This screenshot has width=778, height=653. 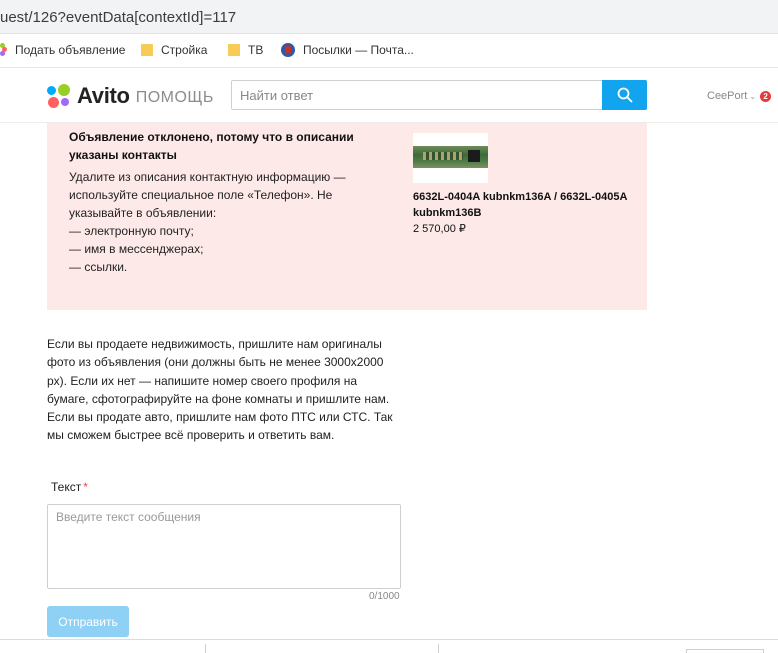 What do you see at coordinates (98, 267) in the screenshot?
I see `notice-line: — ссылки.` at bounding box center [98, 267].